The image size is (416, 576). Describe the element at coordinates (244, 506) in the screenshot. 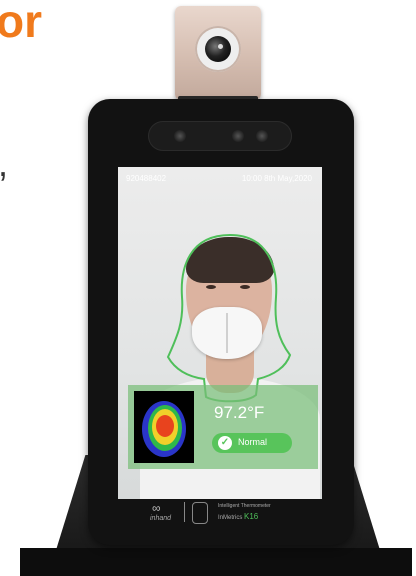

I see `product-name: Intelligent Thermometer` at that location.